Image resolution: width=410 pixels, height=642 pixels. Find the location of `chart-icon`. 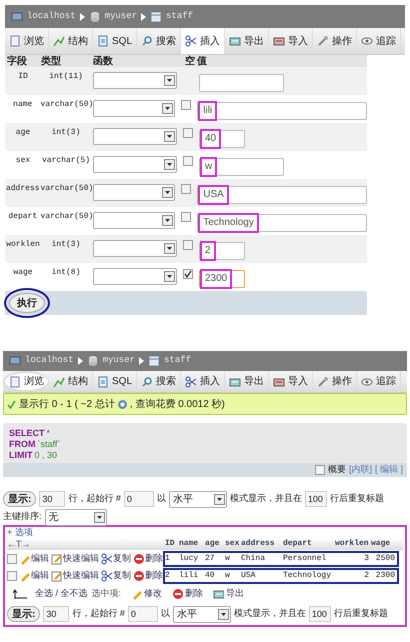

chart-icon is located at coordinates (59, 382).